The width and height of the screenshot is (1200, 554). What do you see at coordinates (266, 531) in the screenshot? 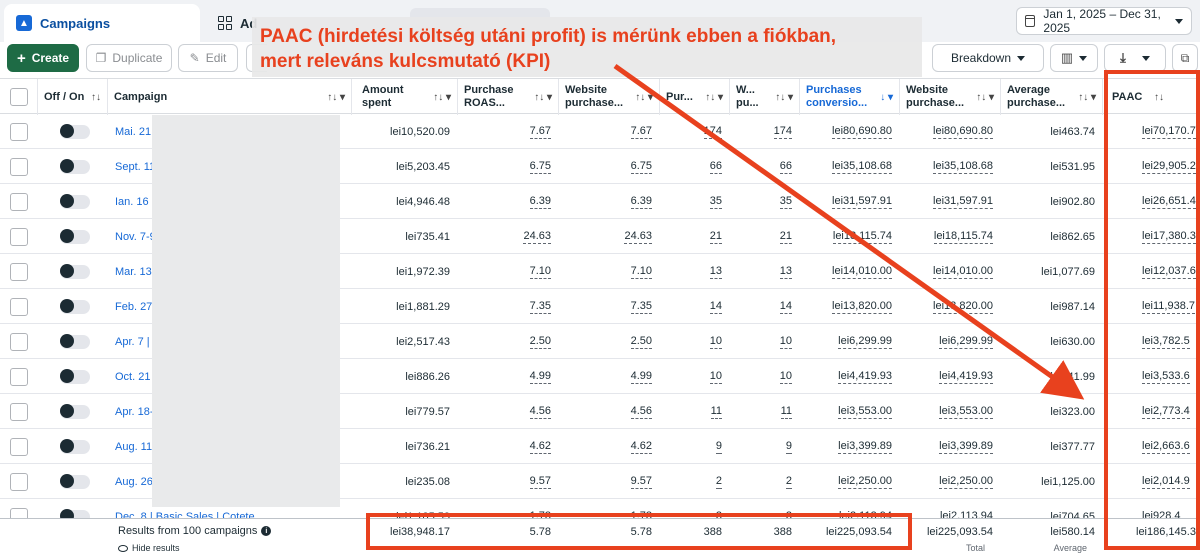
I see `info-icon: i` at bounding box center [266, 531].